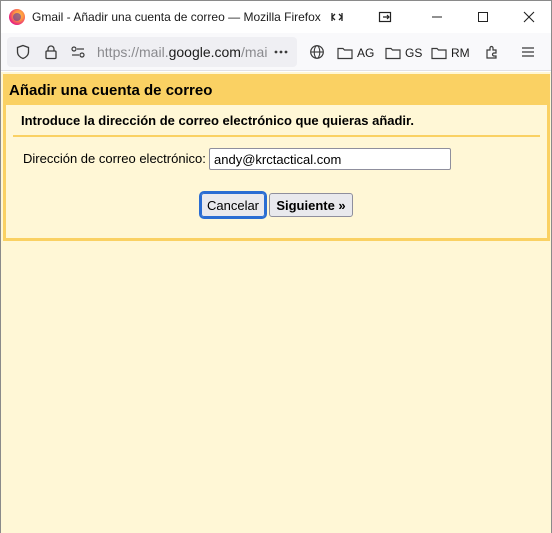  Describe the element at coordinates (276, 91) in the screenshot. I see `dialog-header: Añadir una cuenta de correo` at that location.